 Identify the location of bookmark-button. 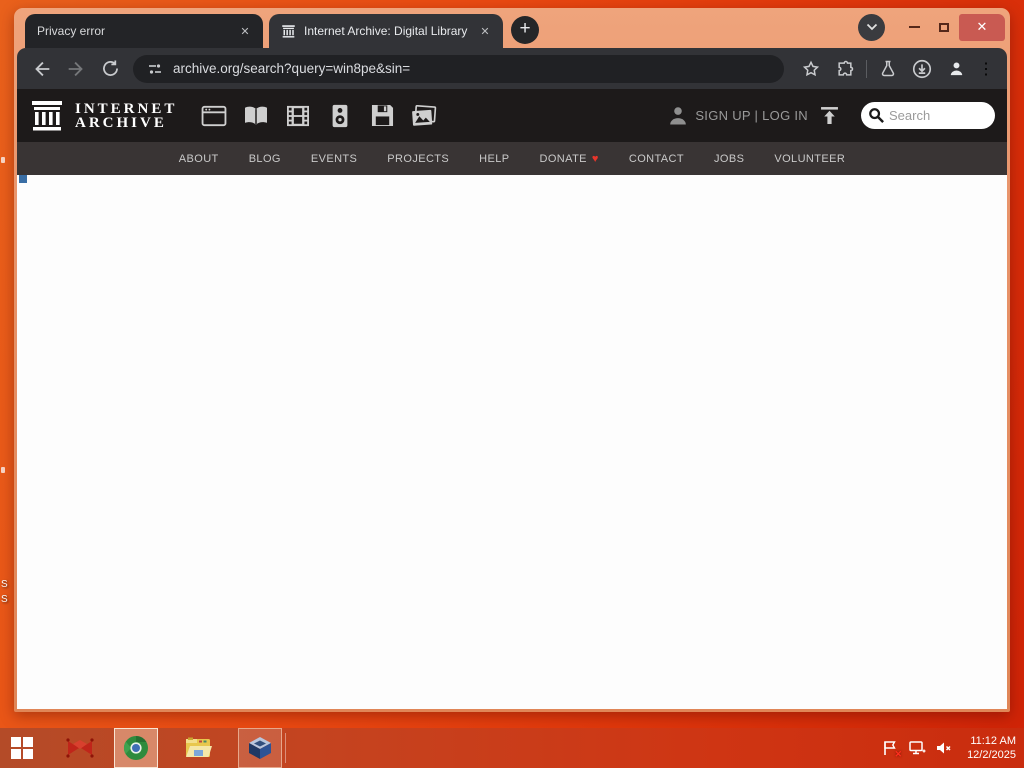
(811, 69).